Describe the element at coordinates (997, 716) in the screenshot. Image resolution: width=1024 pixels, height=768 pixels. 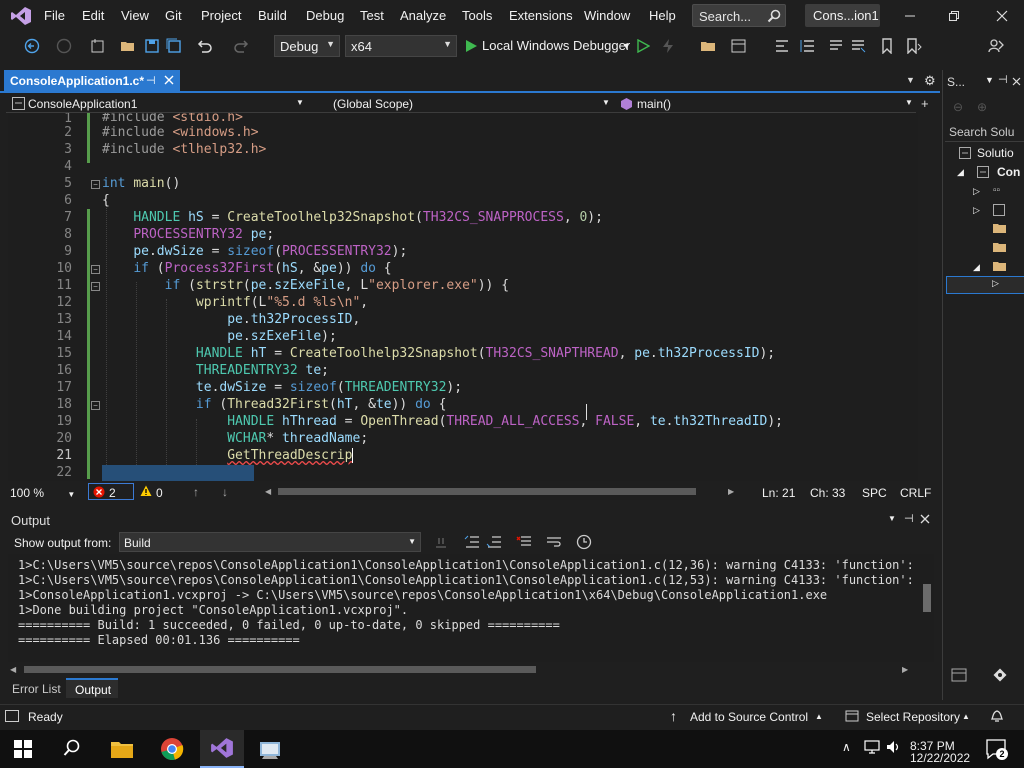
I see `notifications-bell-icon` at that location.